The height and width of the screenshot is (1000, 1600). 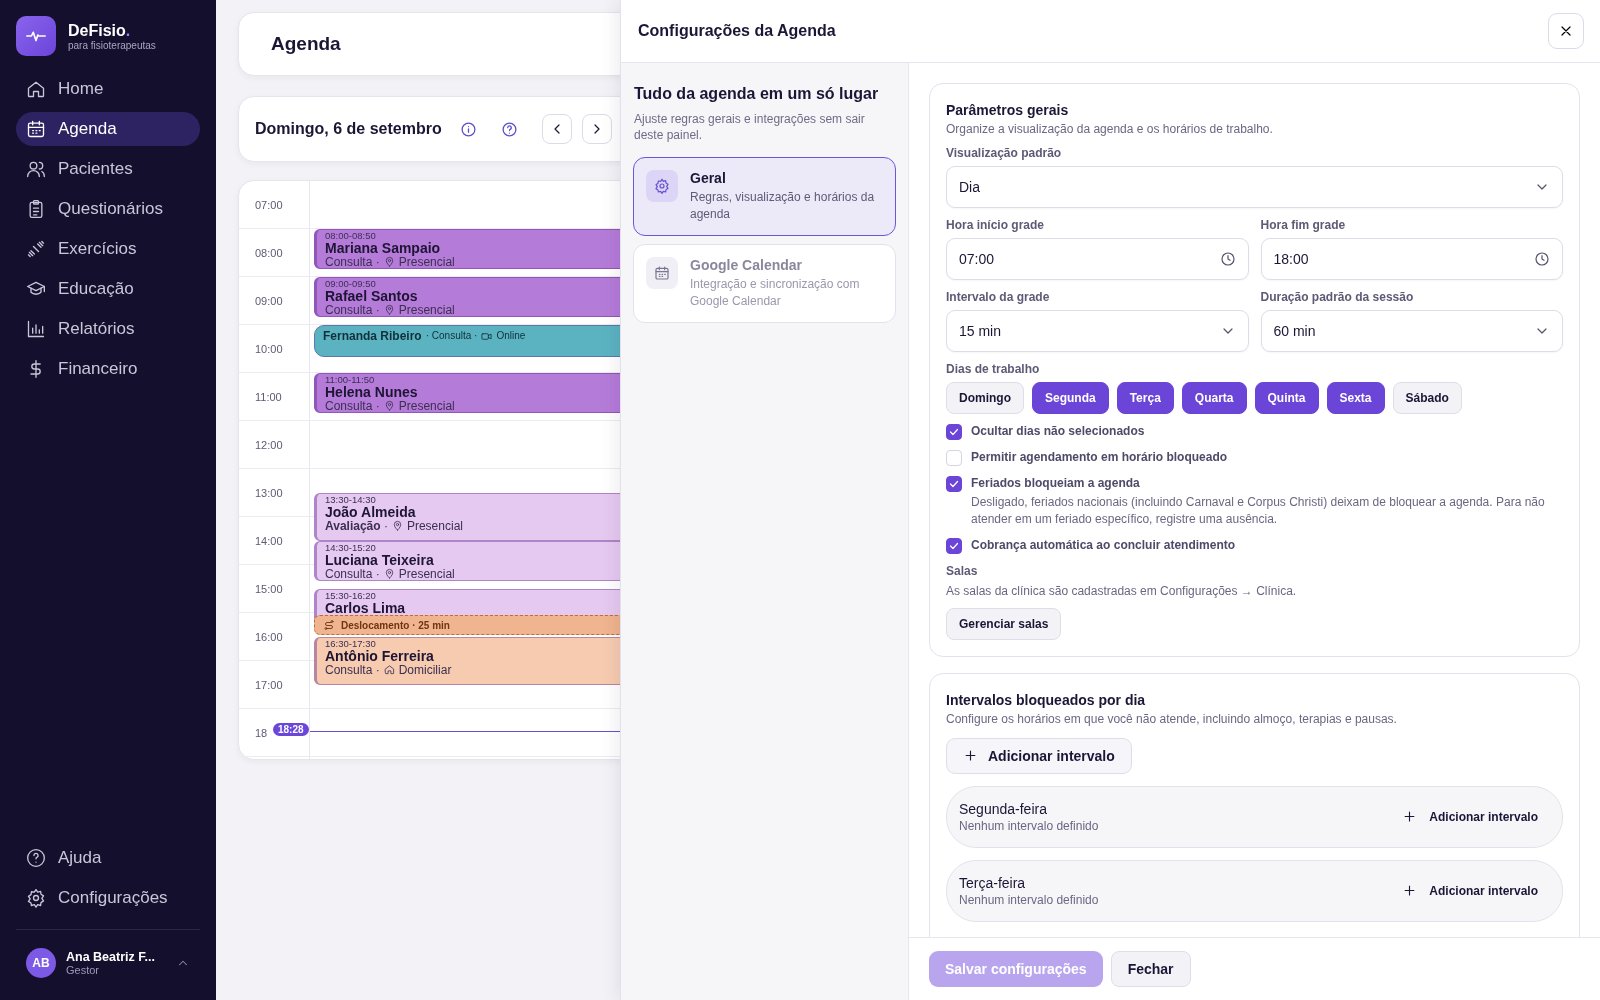 What do you see at coordinates (108, 89) in the screenshot?
I see `sidebar-item: Home` at bounding box center [108, 89].